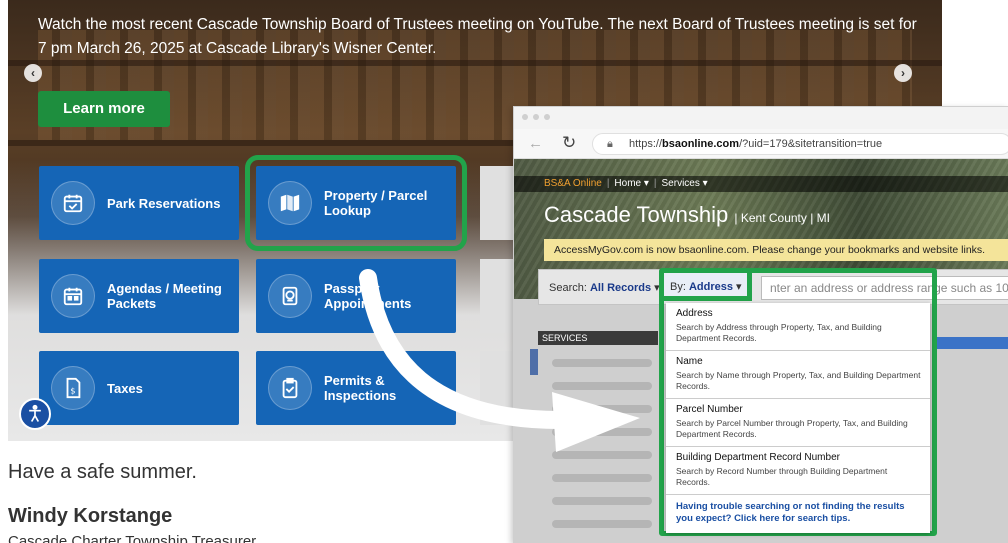 This screenshot has width=1008, height=543. I want to click on calendar-check-icon, so click(73, 203).